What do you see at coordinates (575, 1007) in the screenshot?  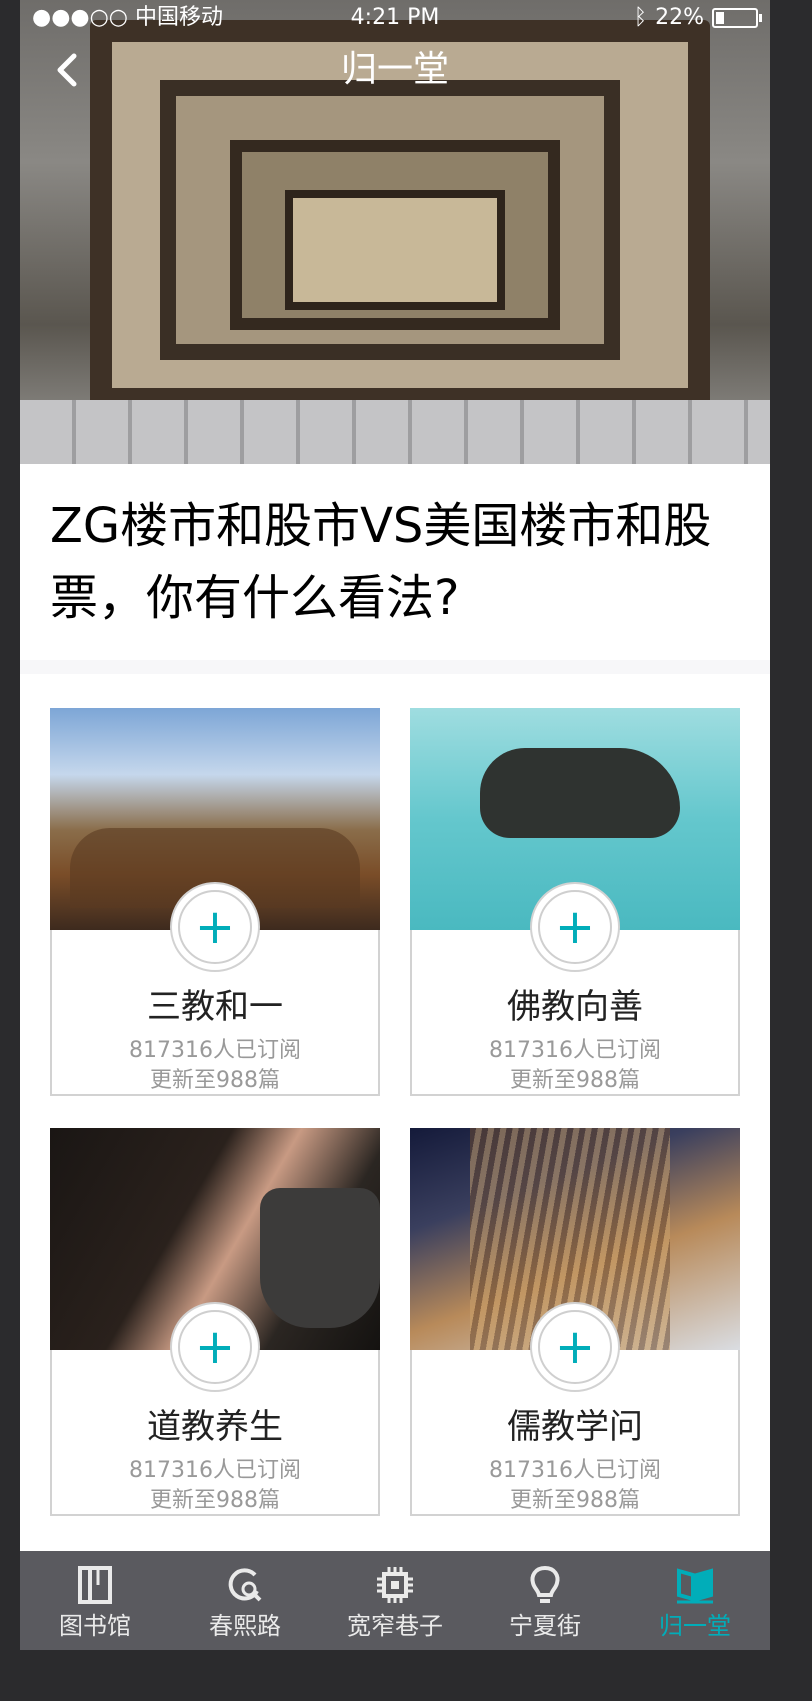 I see `card-title: 佛教向善` at bounding box center [575, 1007].